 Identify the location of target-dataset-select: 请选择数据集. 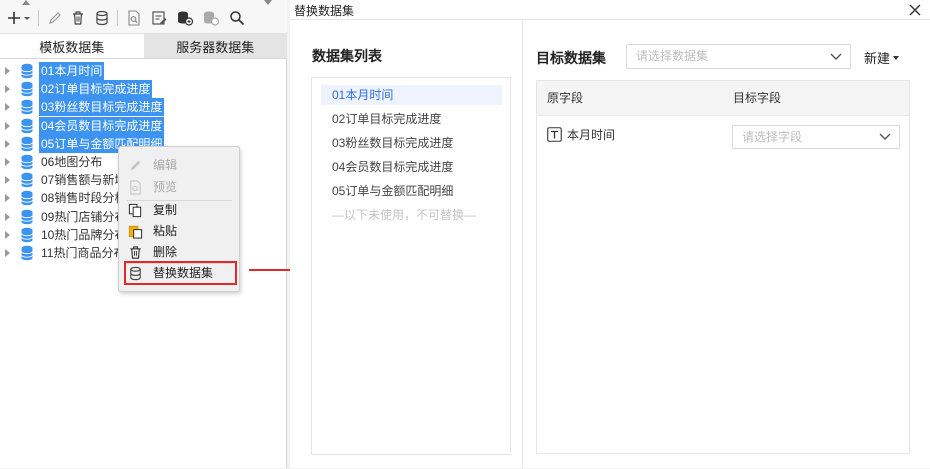
(738, 56).